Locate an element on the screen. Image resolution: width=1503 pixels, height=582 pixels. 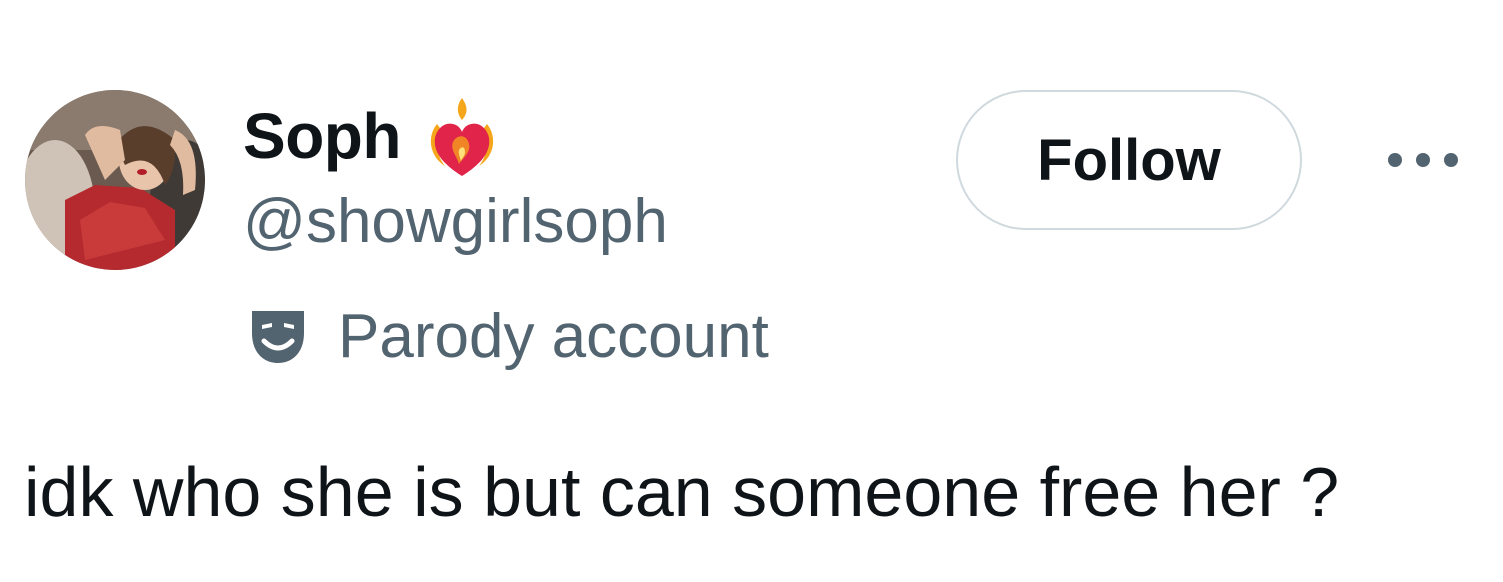
follow-button: Follow is located at coordinates (1129, 160).